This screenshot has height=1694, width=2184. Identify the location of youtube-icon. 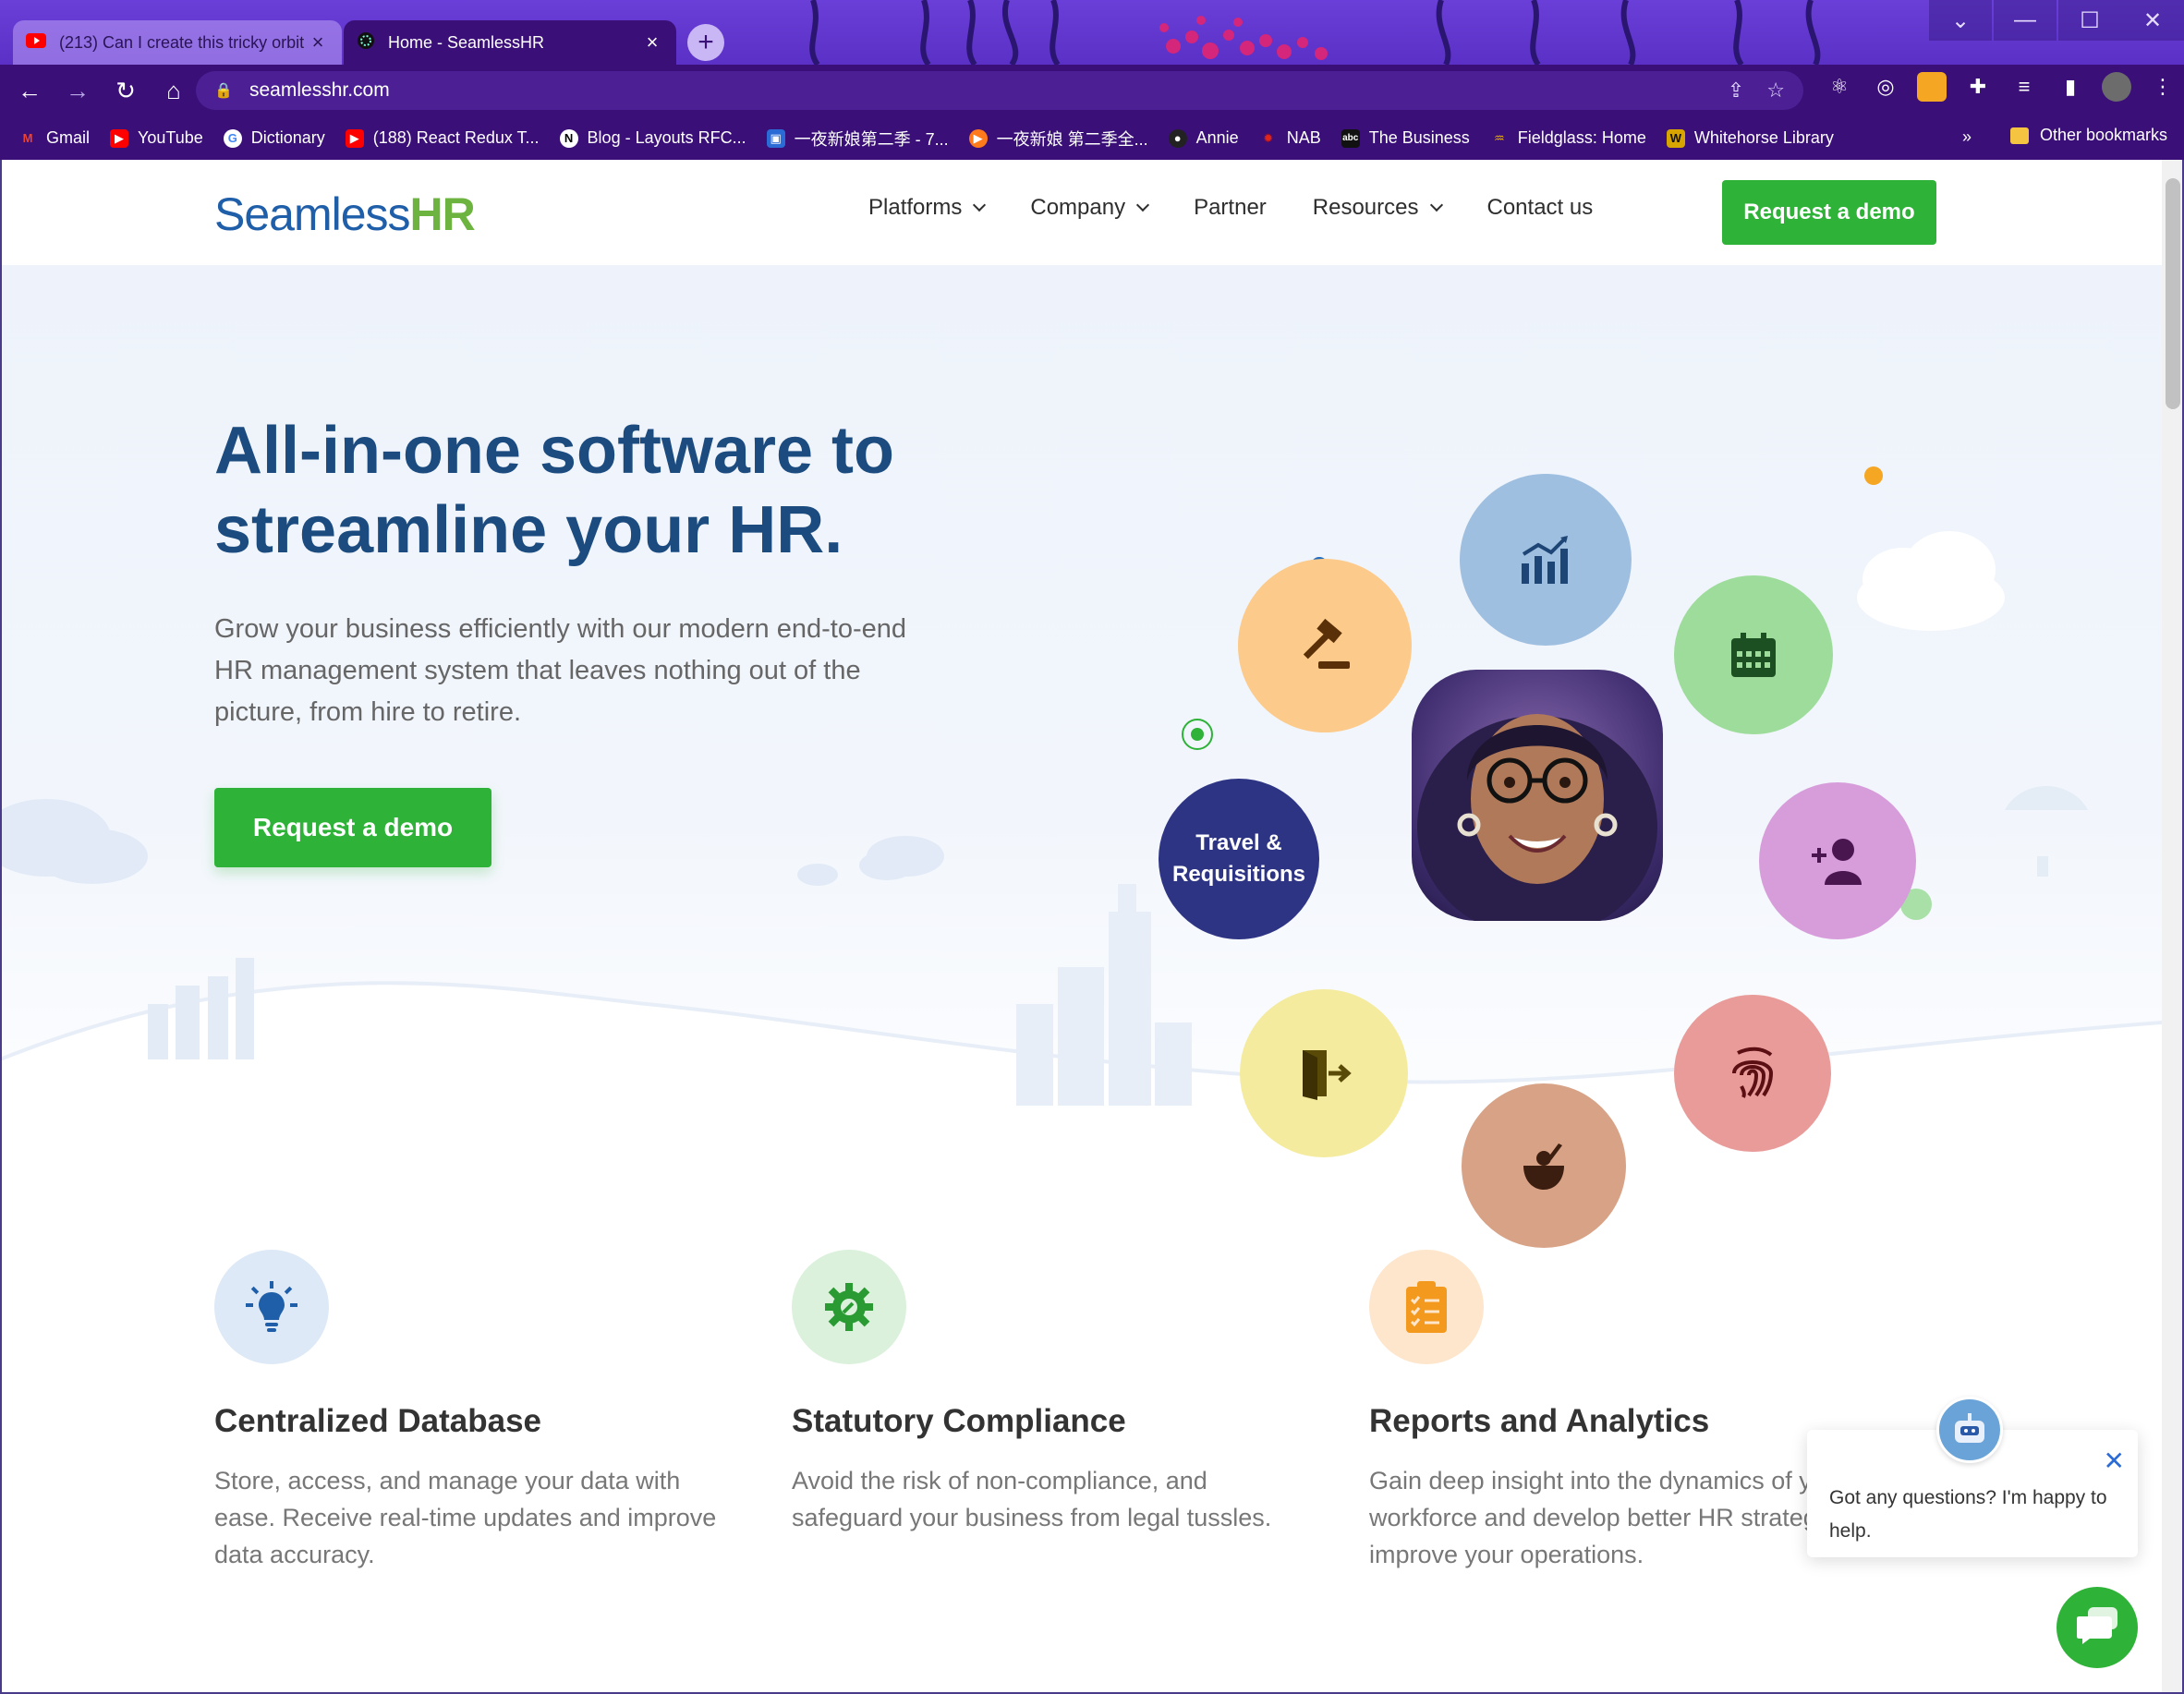
(36, 42).